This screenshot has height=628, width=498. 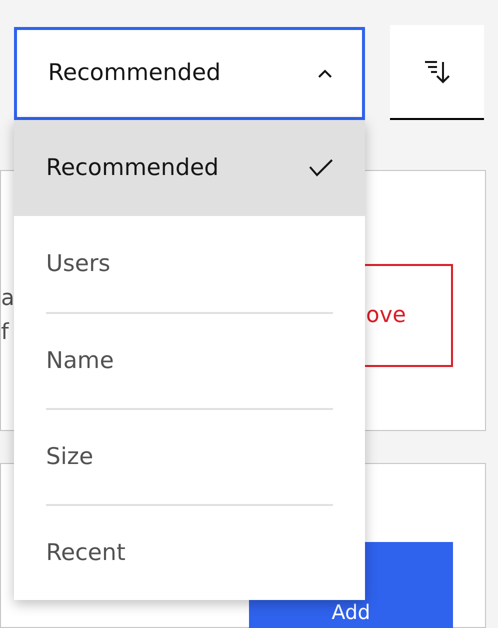 What do you see at coordinates (321, 168) in the screenshot?
I see `checkmark-icon` at bounding box center [321, 168].